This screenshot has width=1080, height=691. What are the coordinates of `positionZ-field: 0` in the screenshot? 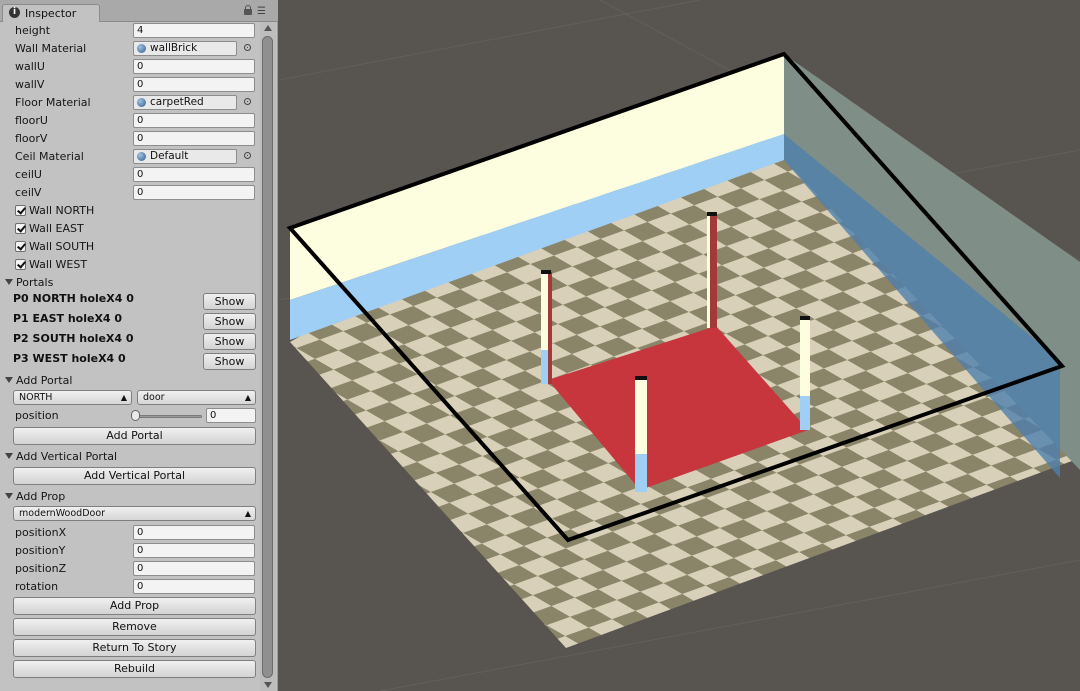 It's located at (194, 568).